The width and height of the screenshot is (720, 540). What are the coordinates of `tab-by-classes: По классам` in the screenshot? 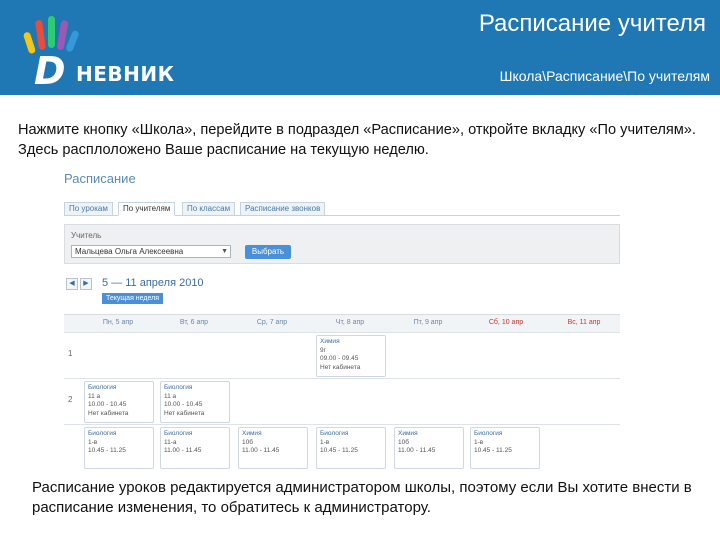 It's located at (209, 209).